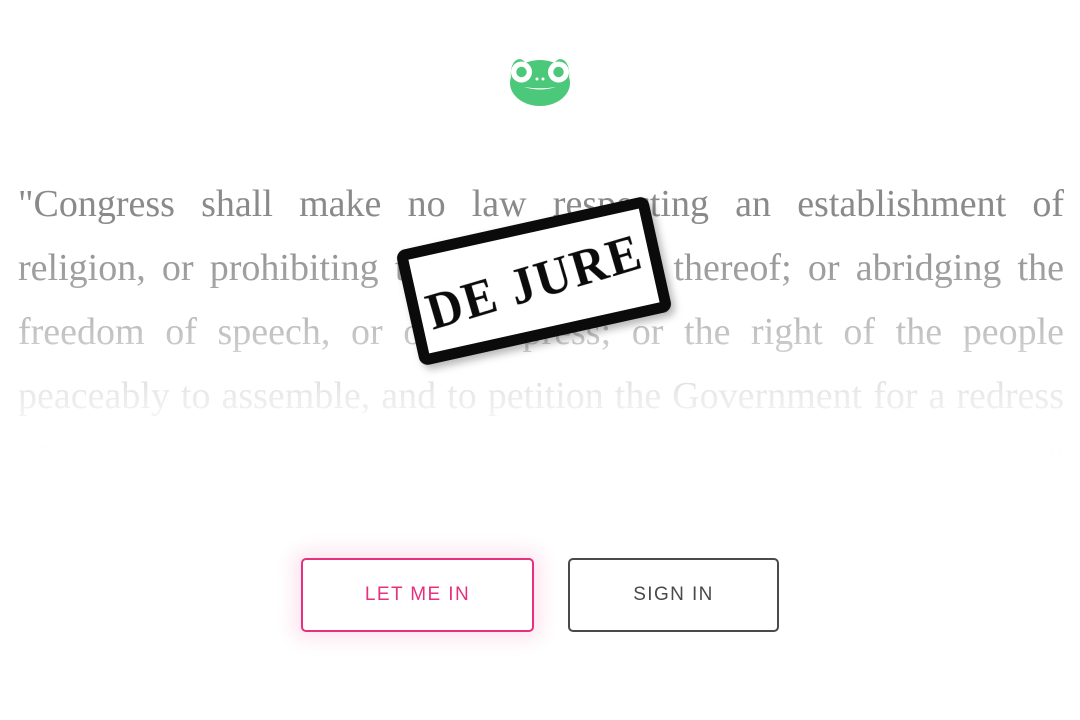 This screenshot has height=720, width=1080. I want to click on sign-in-label: SIGN IN, so click(673, 594).